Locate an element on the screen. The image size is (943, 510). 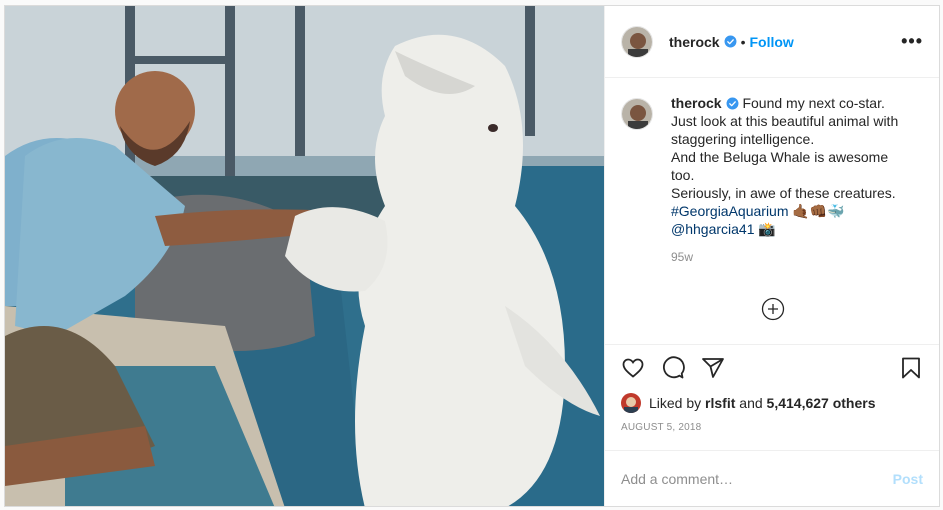
emoji-text: 📸 is located at coordinates (765, 229).